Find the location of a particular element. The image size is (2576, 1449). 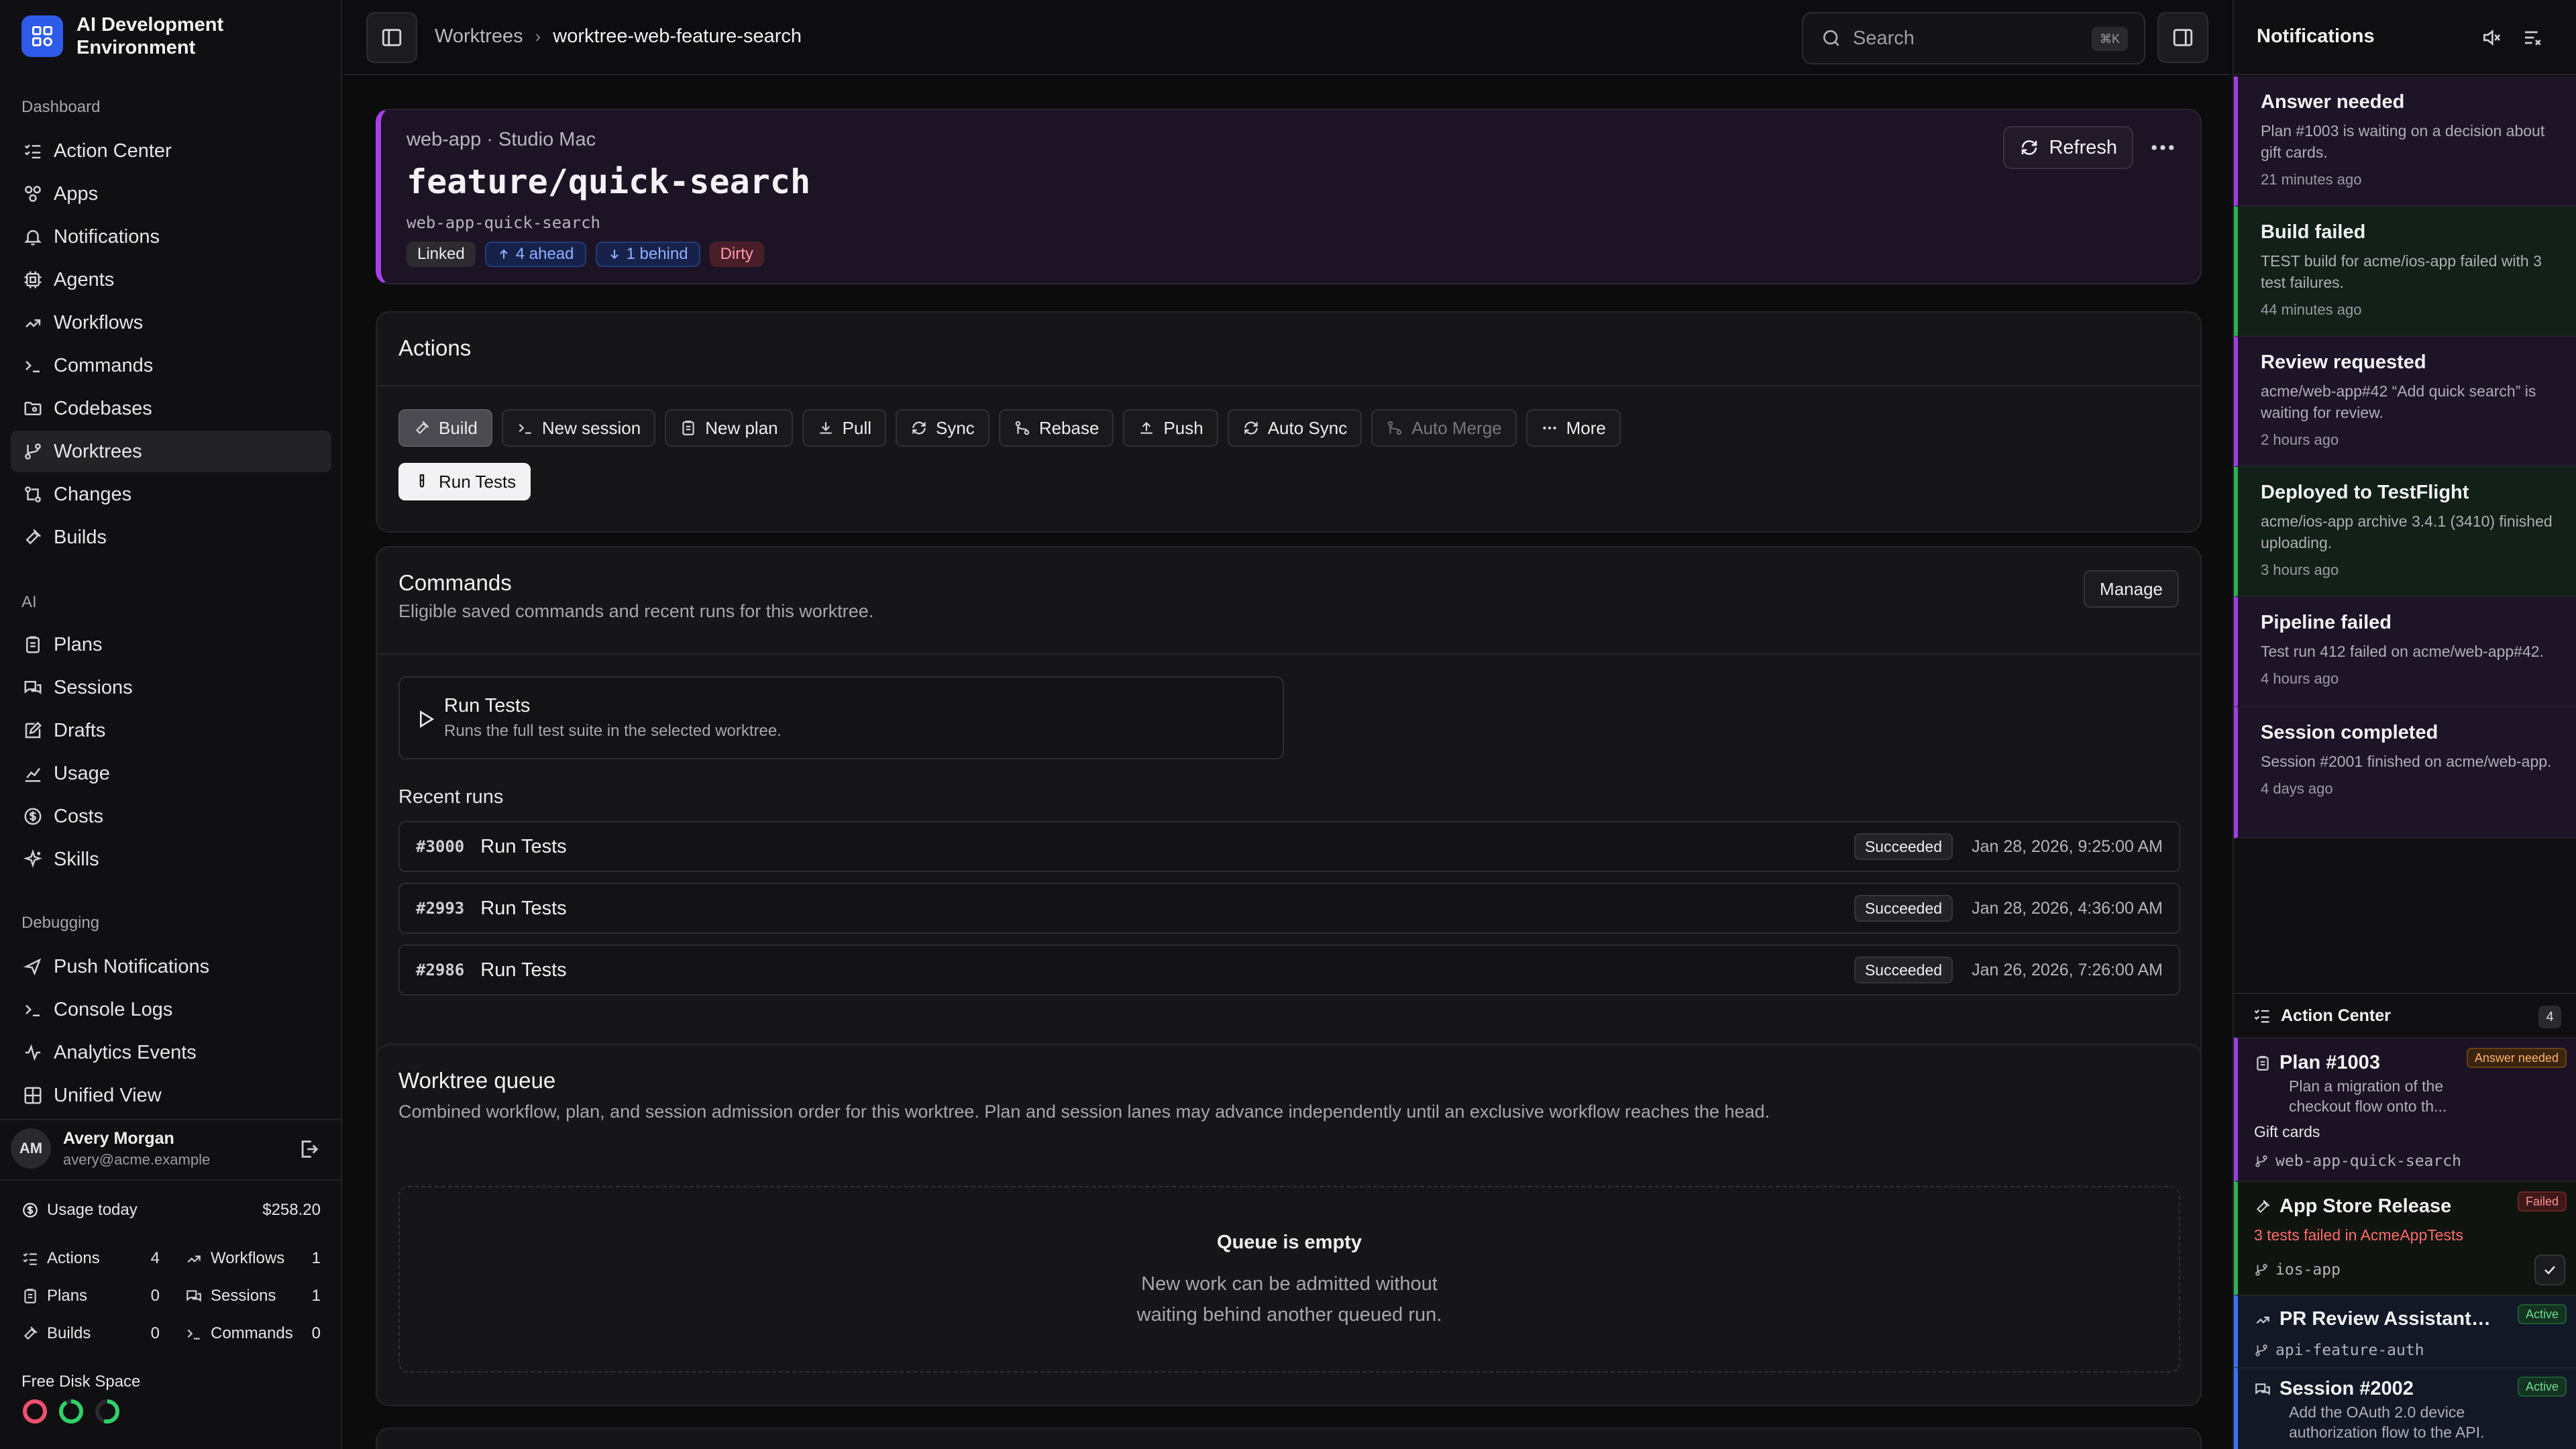

arrow-down-icon is located at coordinates (614, 255).